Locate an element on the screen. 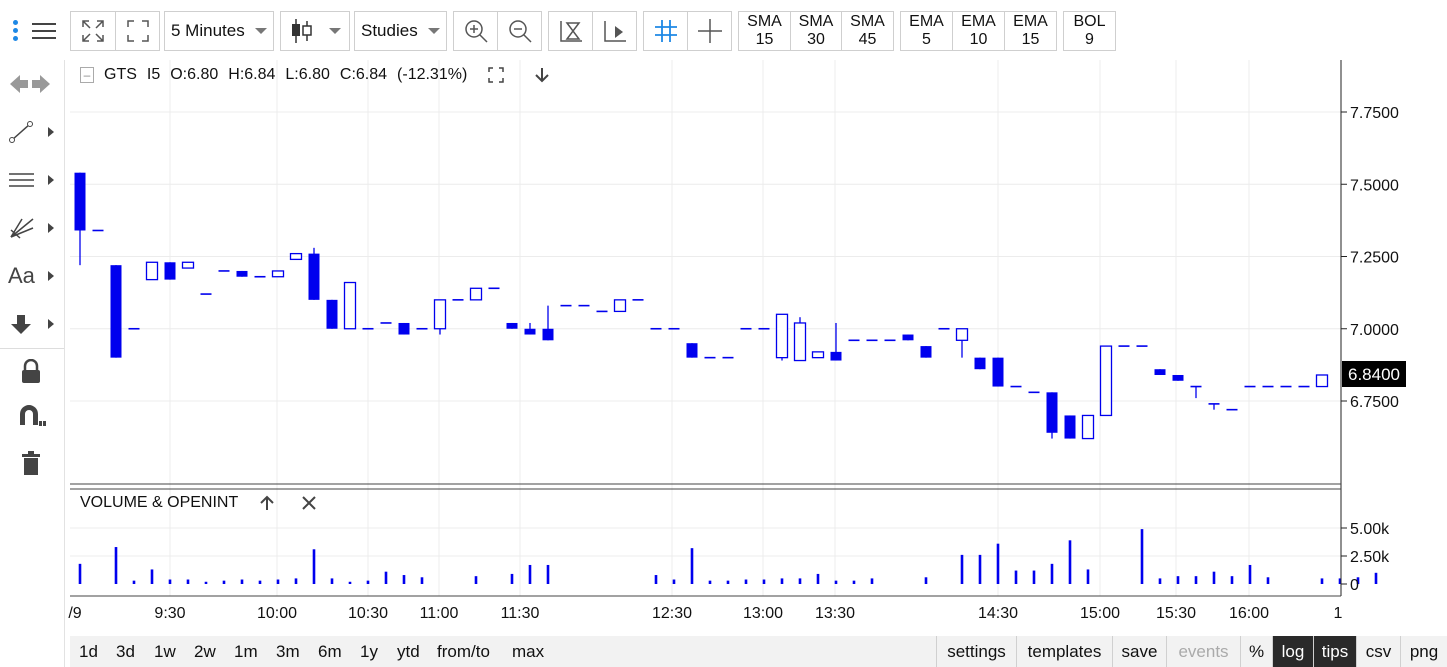  time-tick-label: 10:00 is located at coordinates (277, 613).